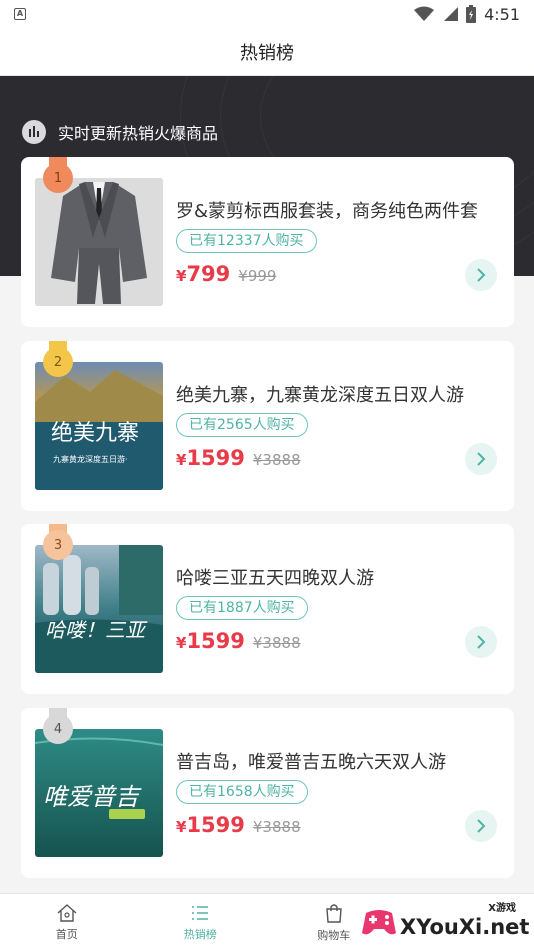  Describe the element at coordinates (471, 14) in the screenshot. I see `battery-icon` at that location.